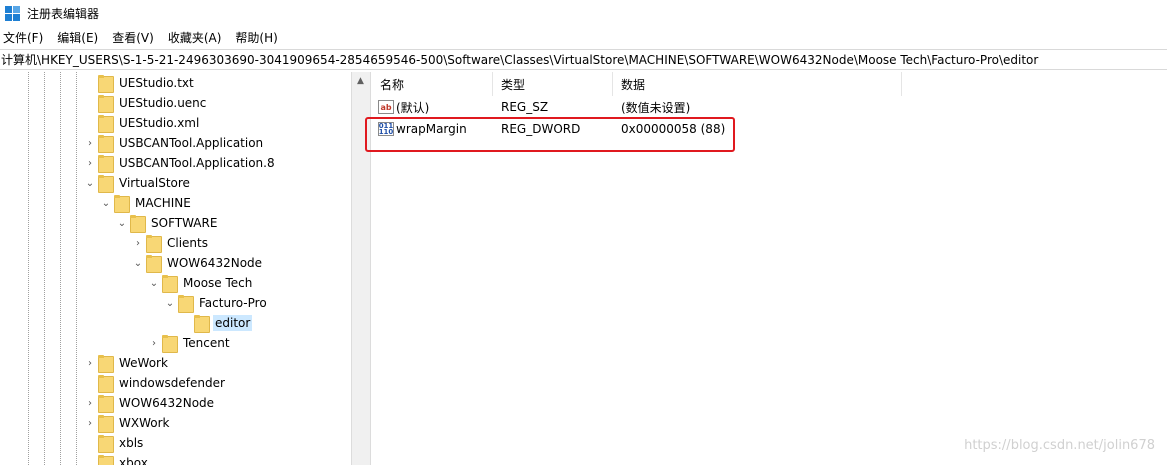 This screenshot has width=1167, height=465. Describe the element at coordinates (1059, 445) in the screenshot. I see `watermark: https://blog.csdn.net/jolin678` at that location.